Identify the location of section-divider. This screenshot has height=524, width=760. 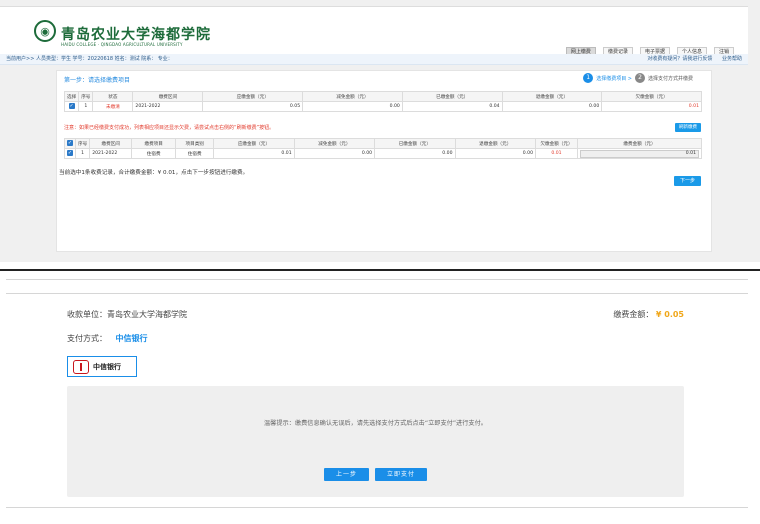
(380, 270).